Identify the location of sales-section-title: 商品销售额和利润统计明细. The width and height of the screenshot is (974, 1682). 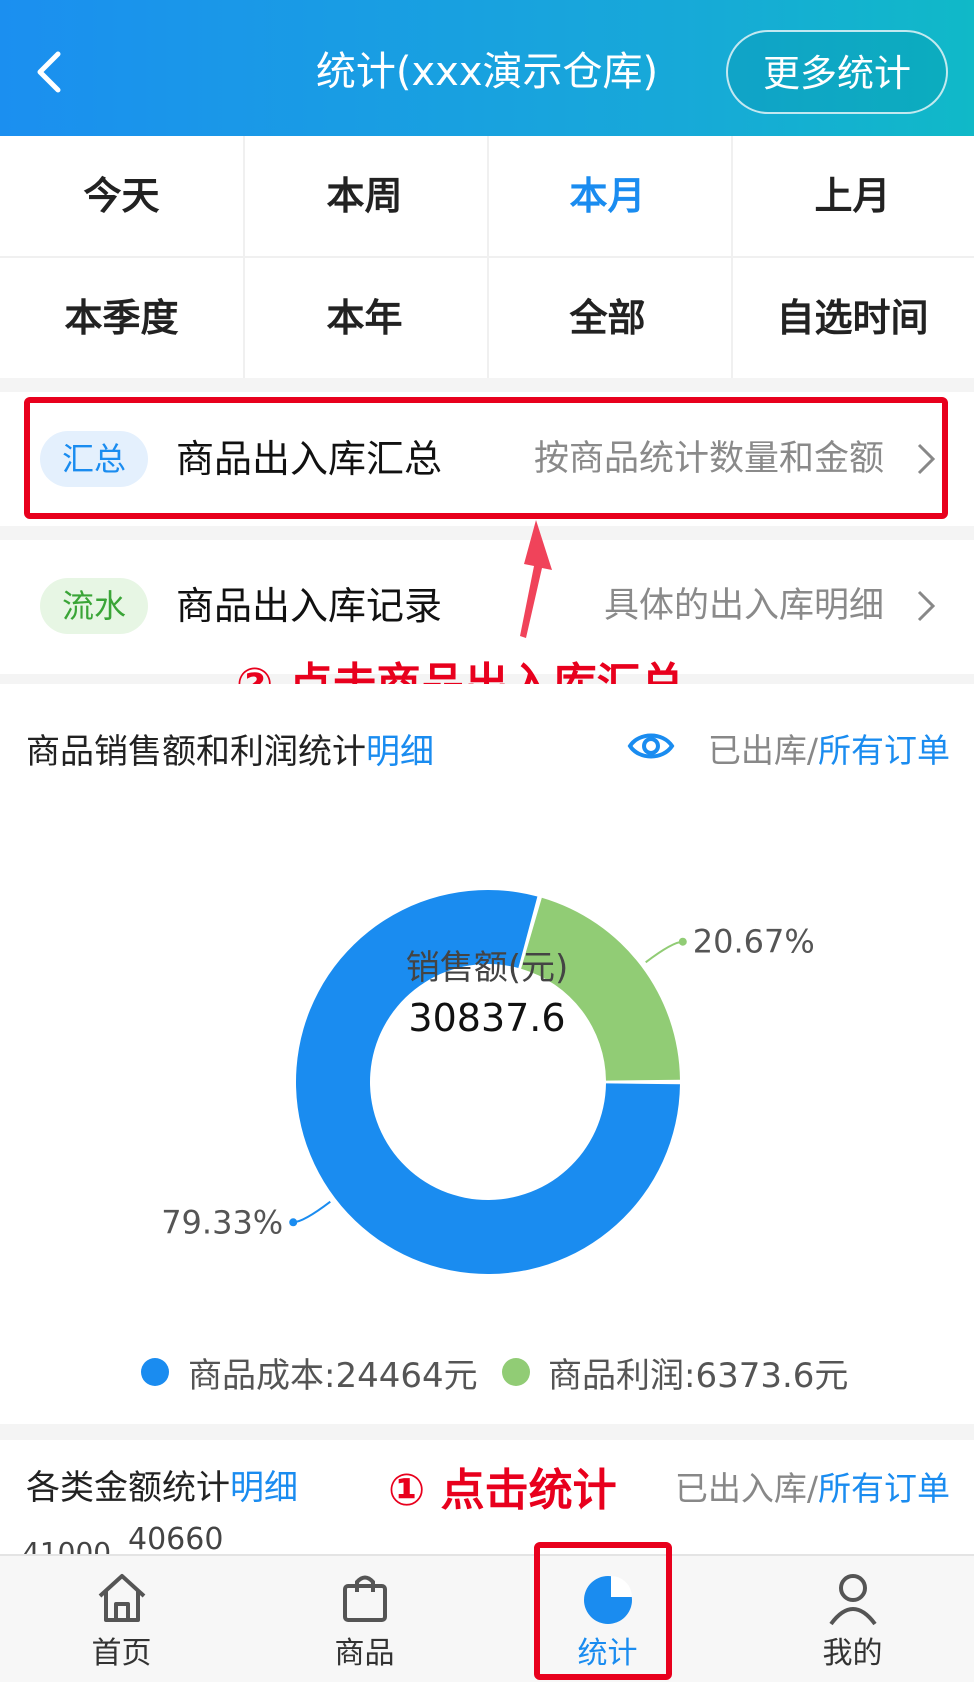
(230, 748).